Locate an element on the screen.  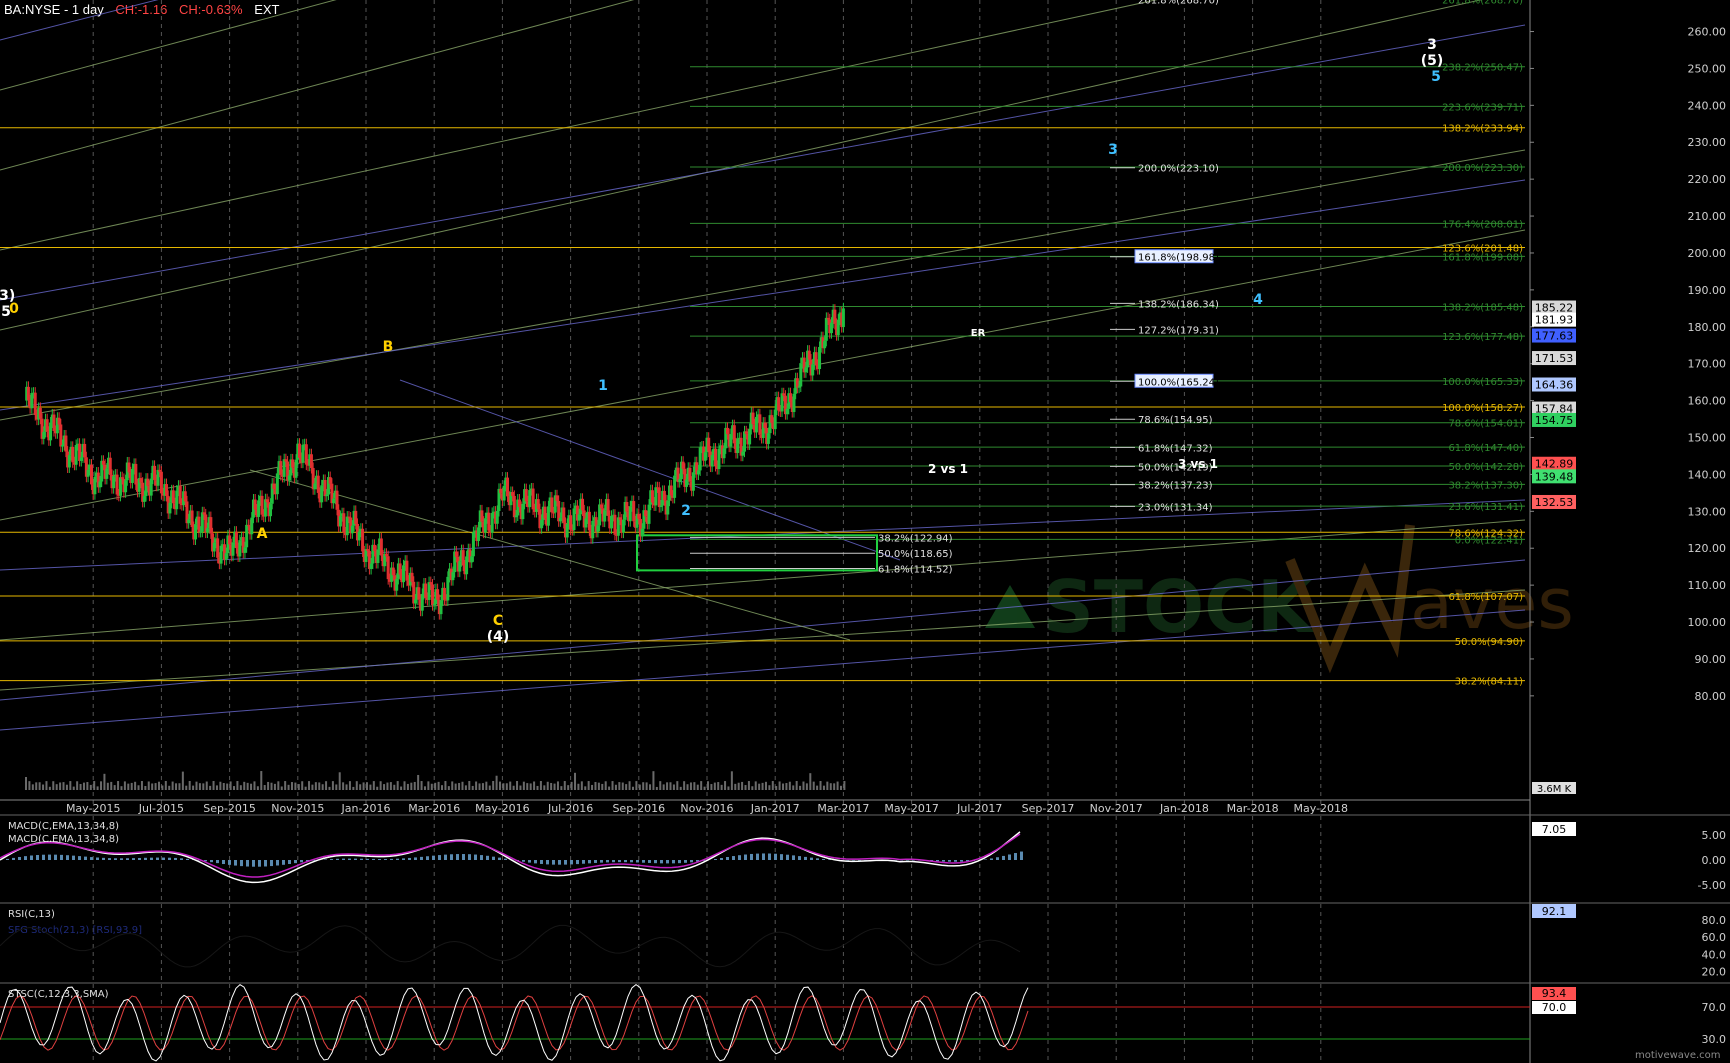
fib-label-mid: 61.8%(147.32) is located at coordinates (1175, 448).